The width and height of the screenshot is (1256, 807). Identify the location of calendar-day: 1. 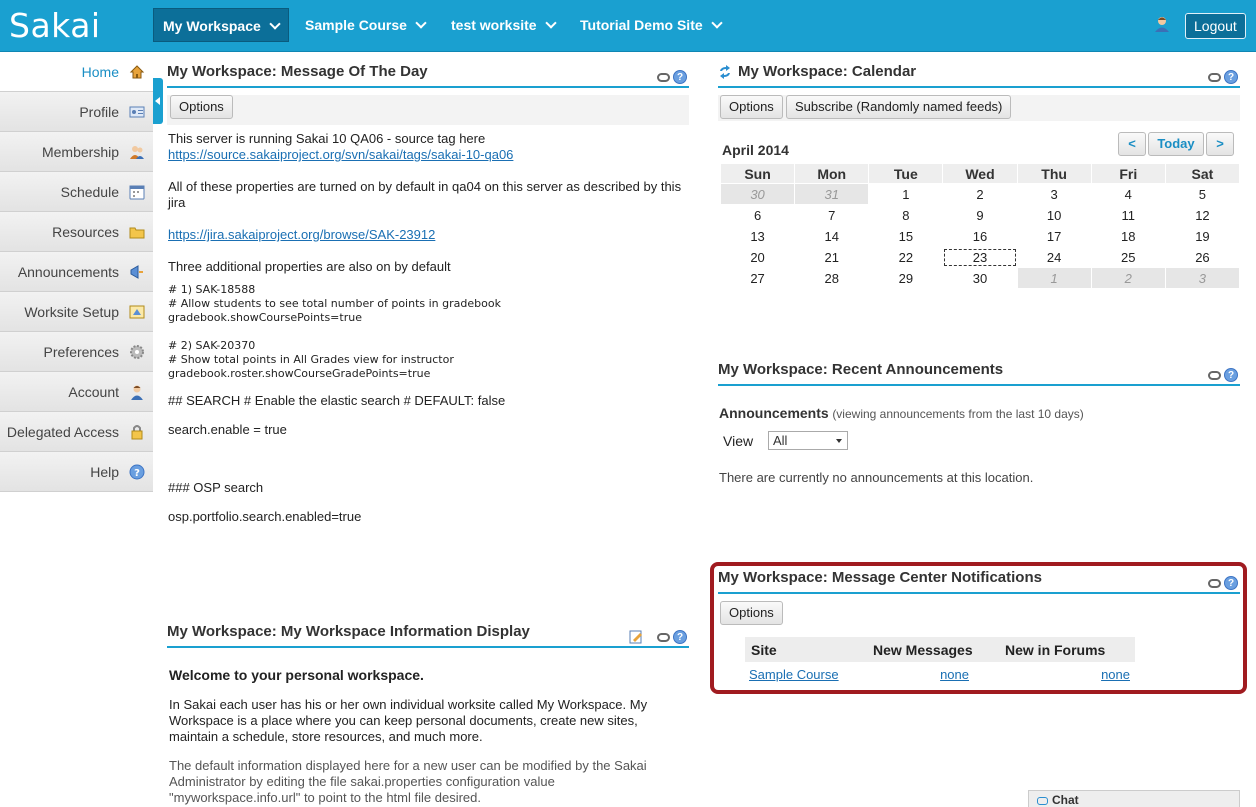
(906, 194).